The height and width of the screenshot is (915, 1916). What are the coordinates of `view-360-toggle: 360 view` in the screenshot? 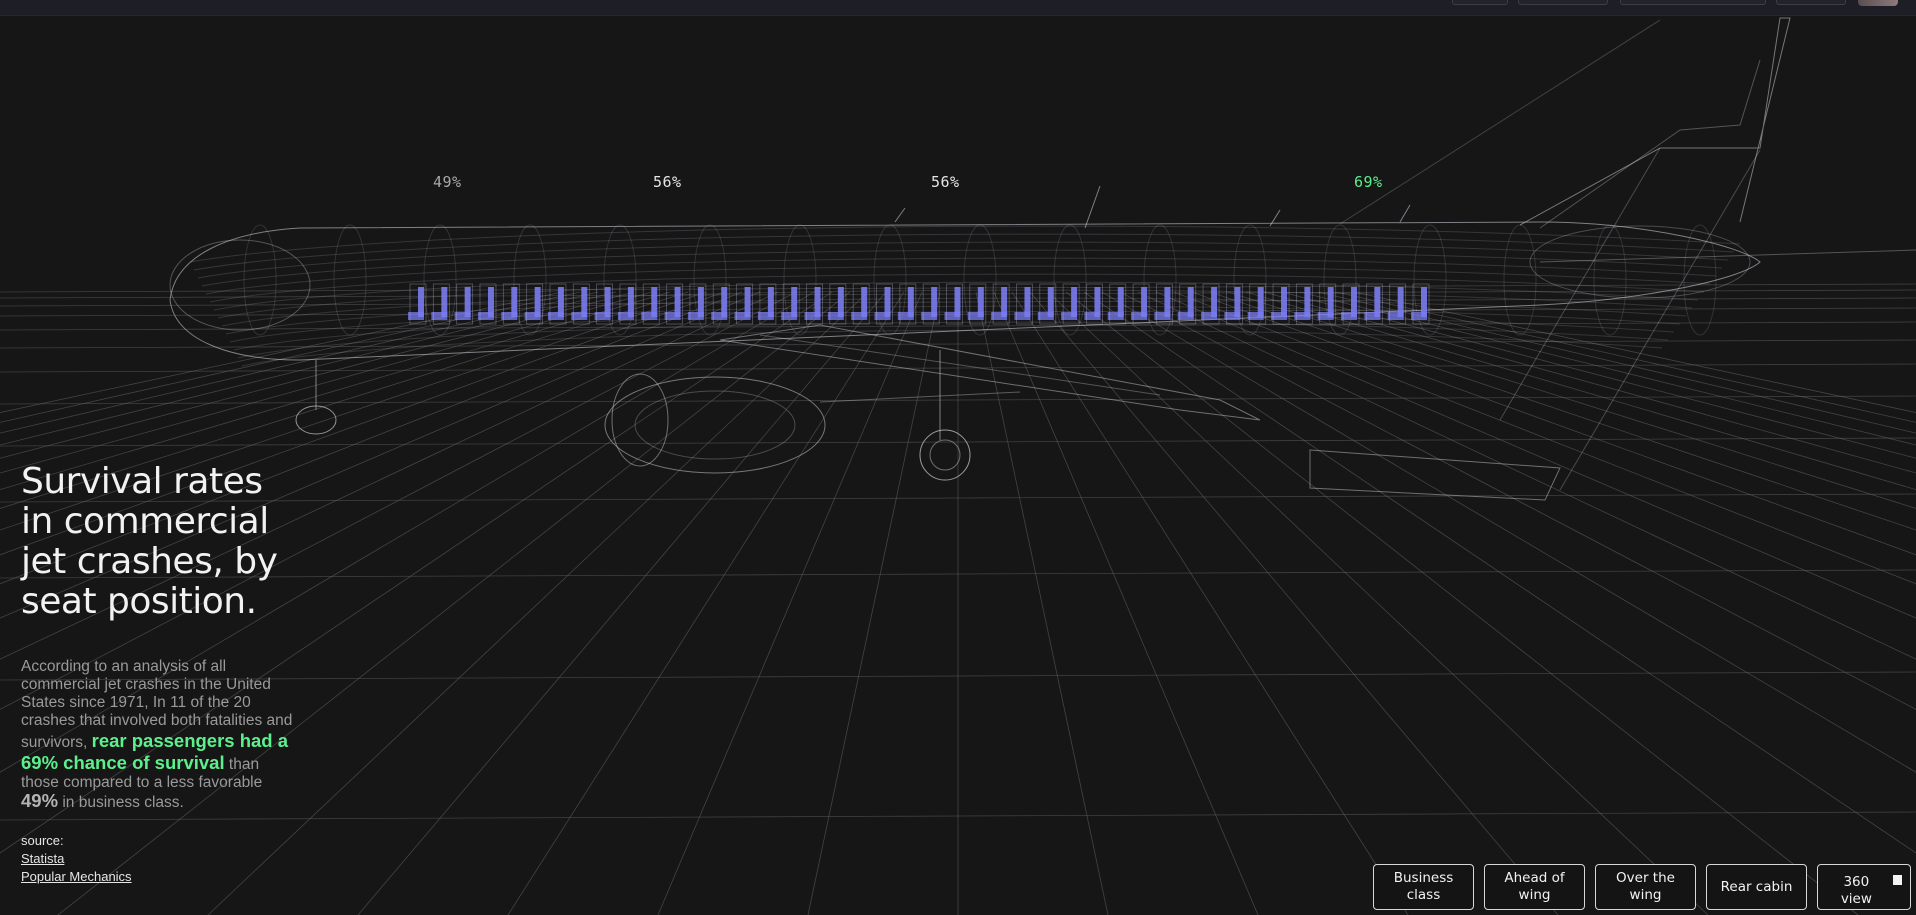 It's located at (1864, 887).